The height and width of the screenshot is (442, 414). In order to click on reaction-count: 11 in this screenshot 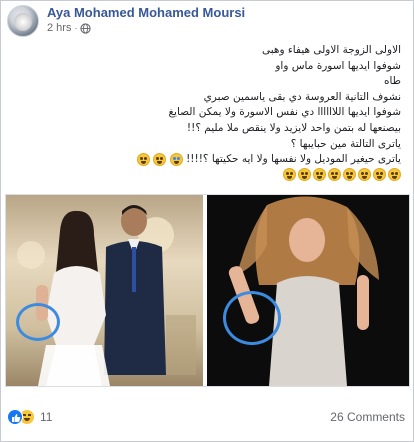, I will do `click(46, 417)`.